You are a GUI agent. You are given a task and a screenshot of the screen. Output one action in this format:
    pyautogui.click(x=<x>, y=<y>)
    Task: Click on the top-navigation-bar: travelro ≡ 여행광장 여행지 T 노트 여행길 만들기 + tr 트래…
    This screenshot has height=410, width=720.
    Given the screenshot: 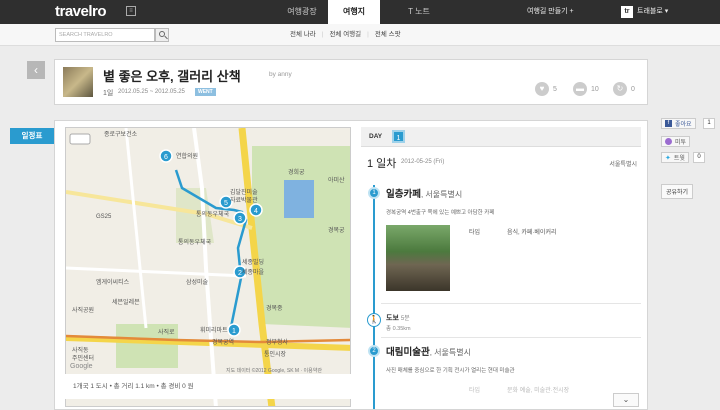 What is the action you would take?
    pyautogui.click(x=360, y=12)
    